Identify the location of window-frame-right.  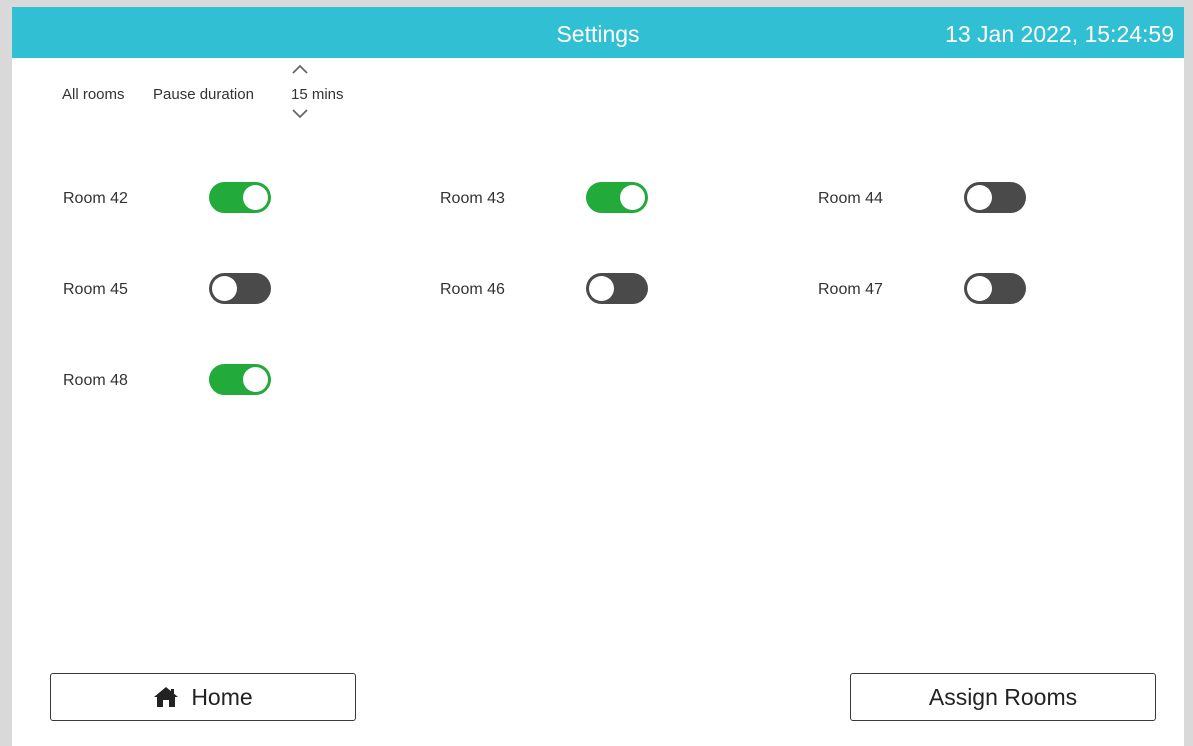
(1188, 373).